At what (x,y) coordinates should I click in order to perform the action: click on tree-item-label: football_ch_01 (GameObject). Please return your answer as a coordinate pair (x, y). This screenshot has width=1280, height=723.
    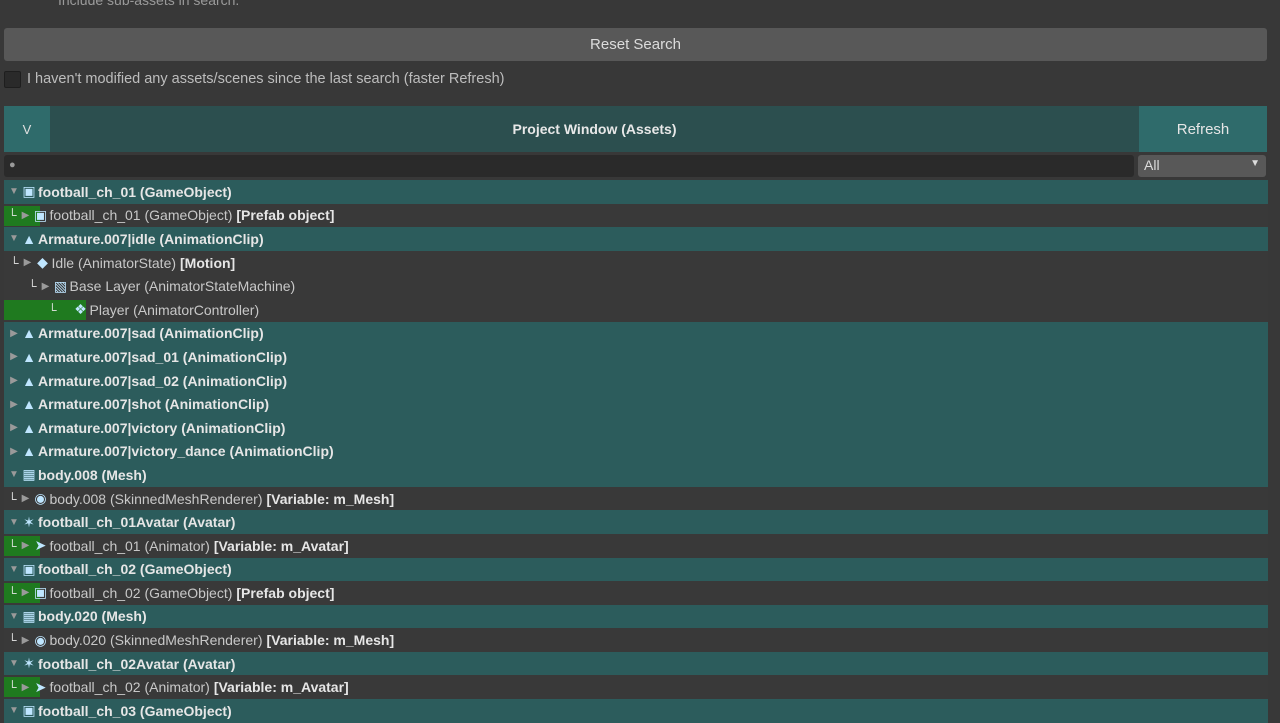
    Looking at the image, I should click on (135, 191).